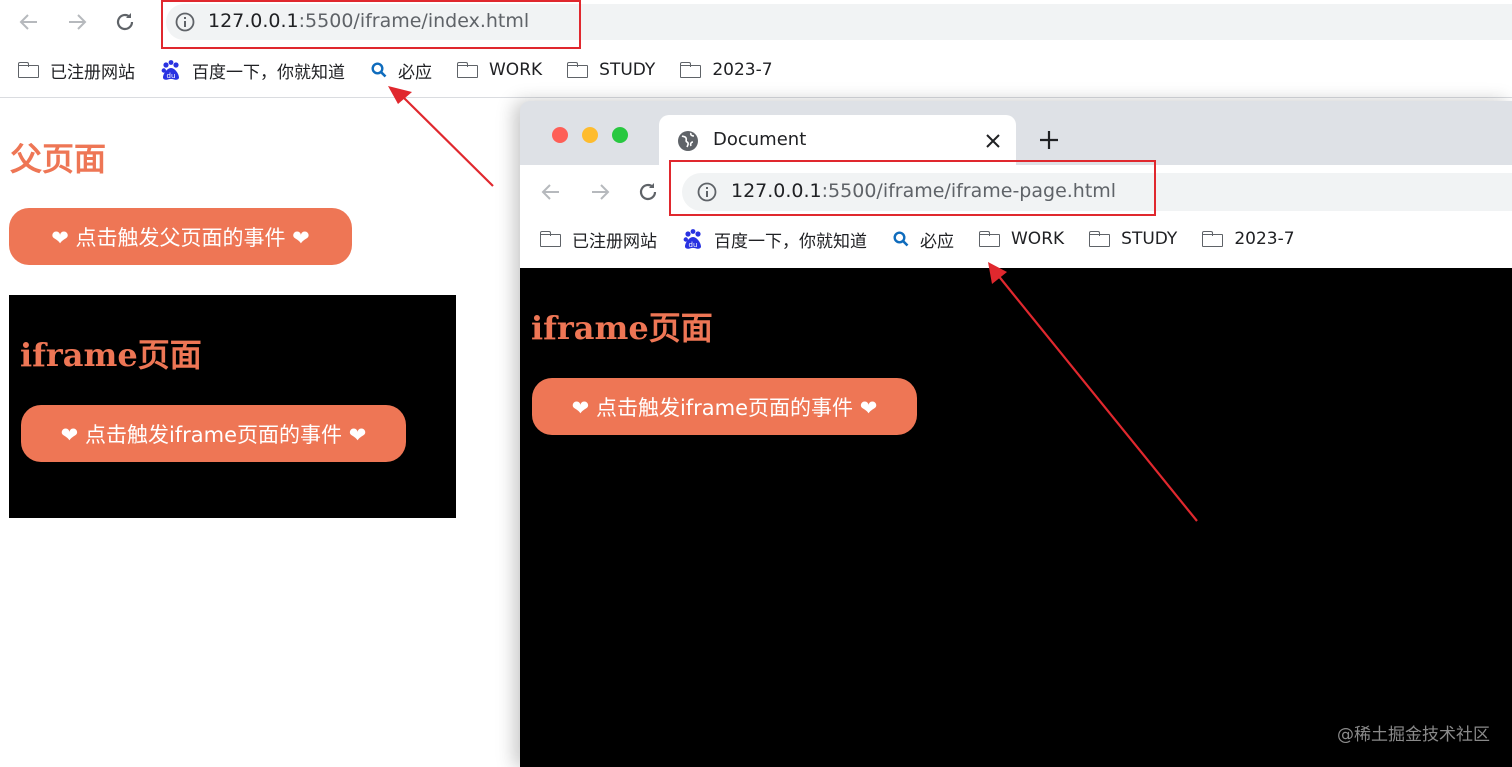  I want to click on watermark: @稀土掘金技术社区, so click(1413, 735).